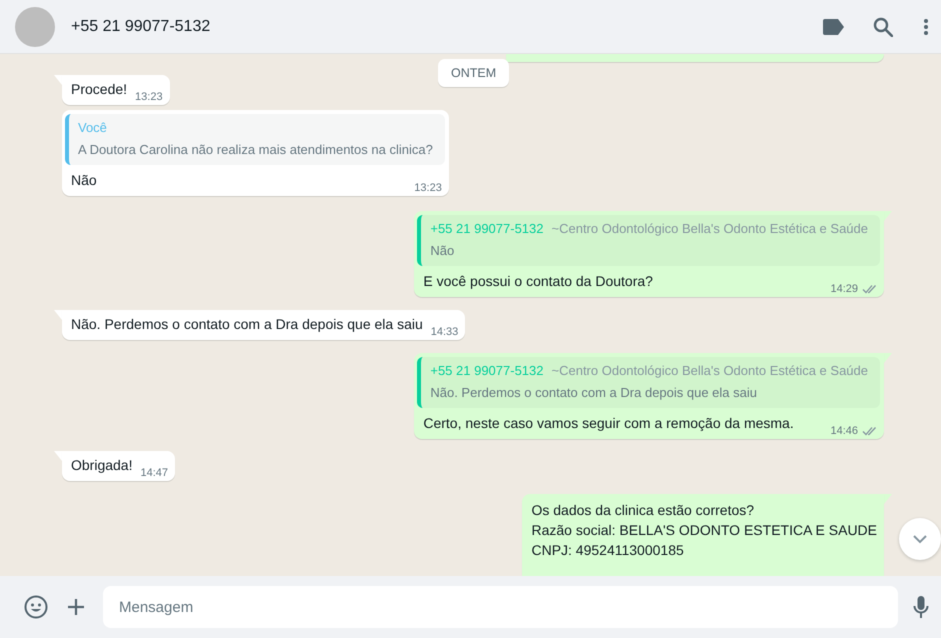 Image resolution: width=941 pixels, height=638 pixels. I want to click on message-bubble: Procede! 13:23, so click(116, 90).